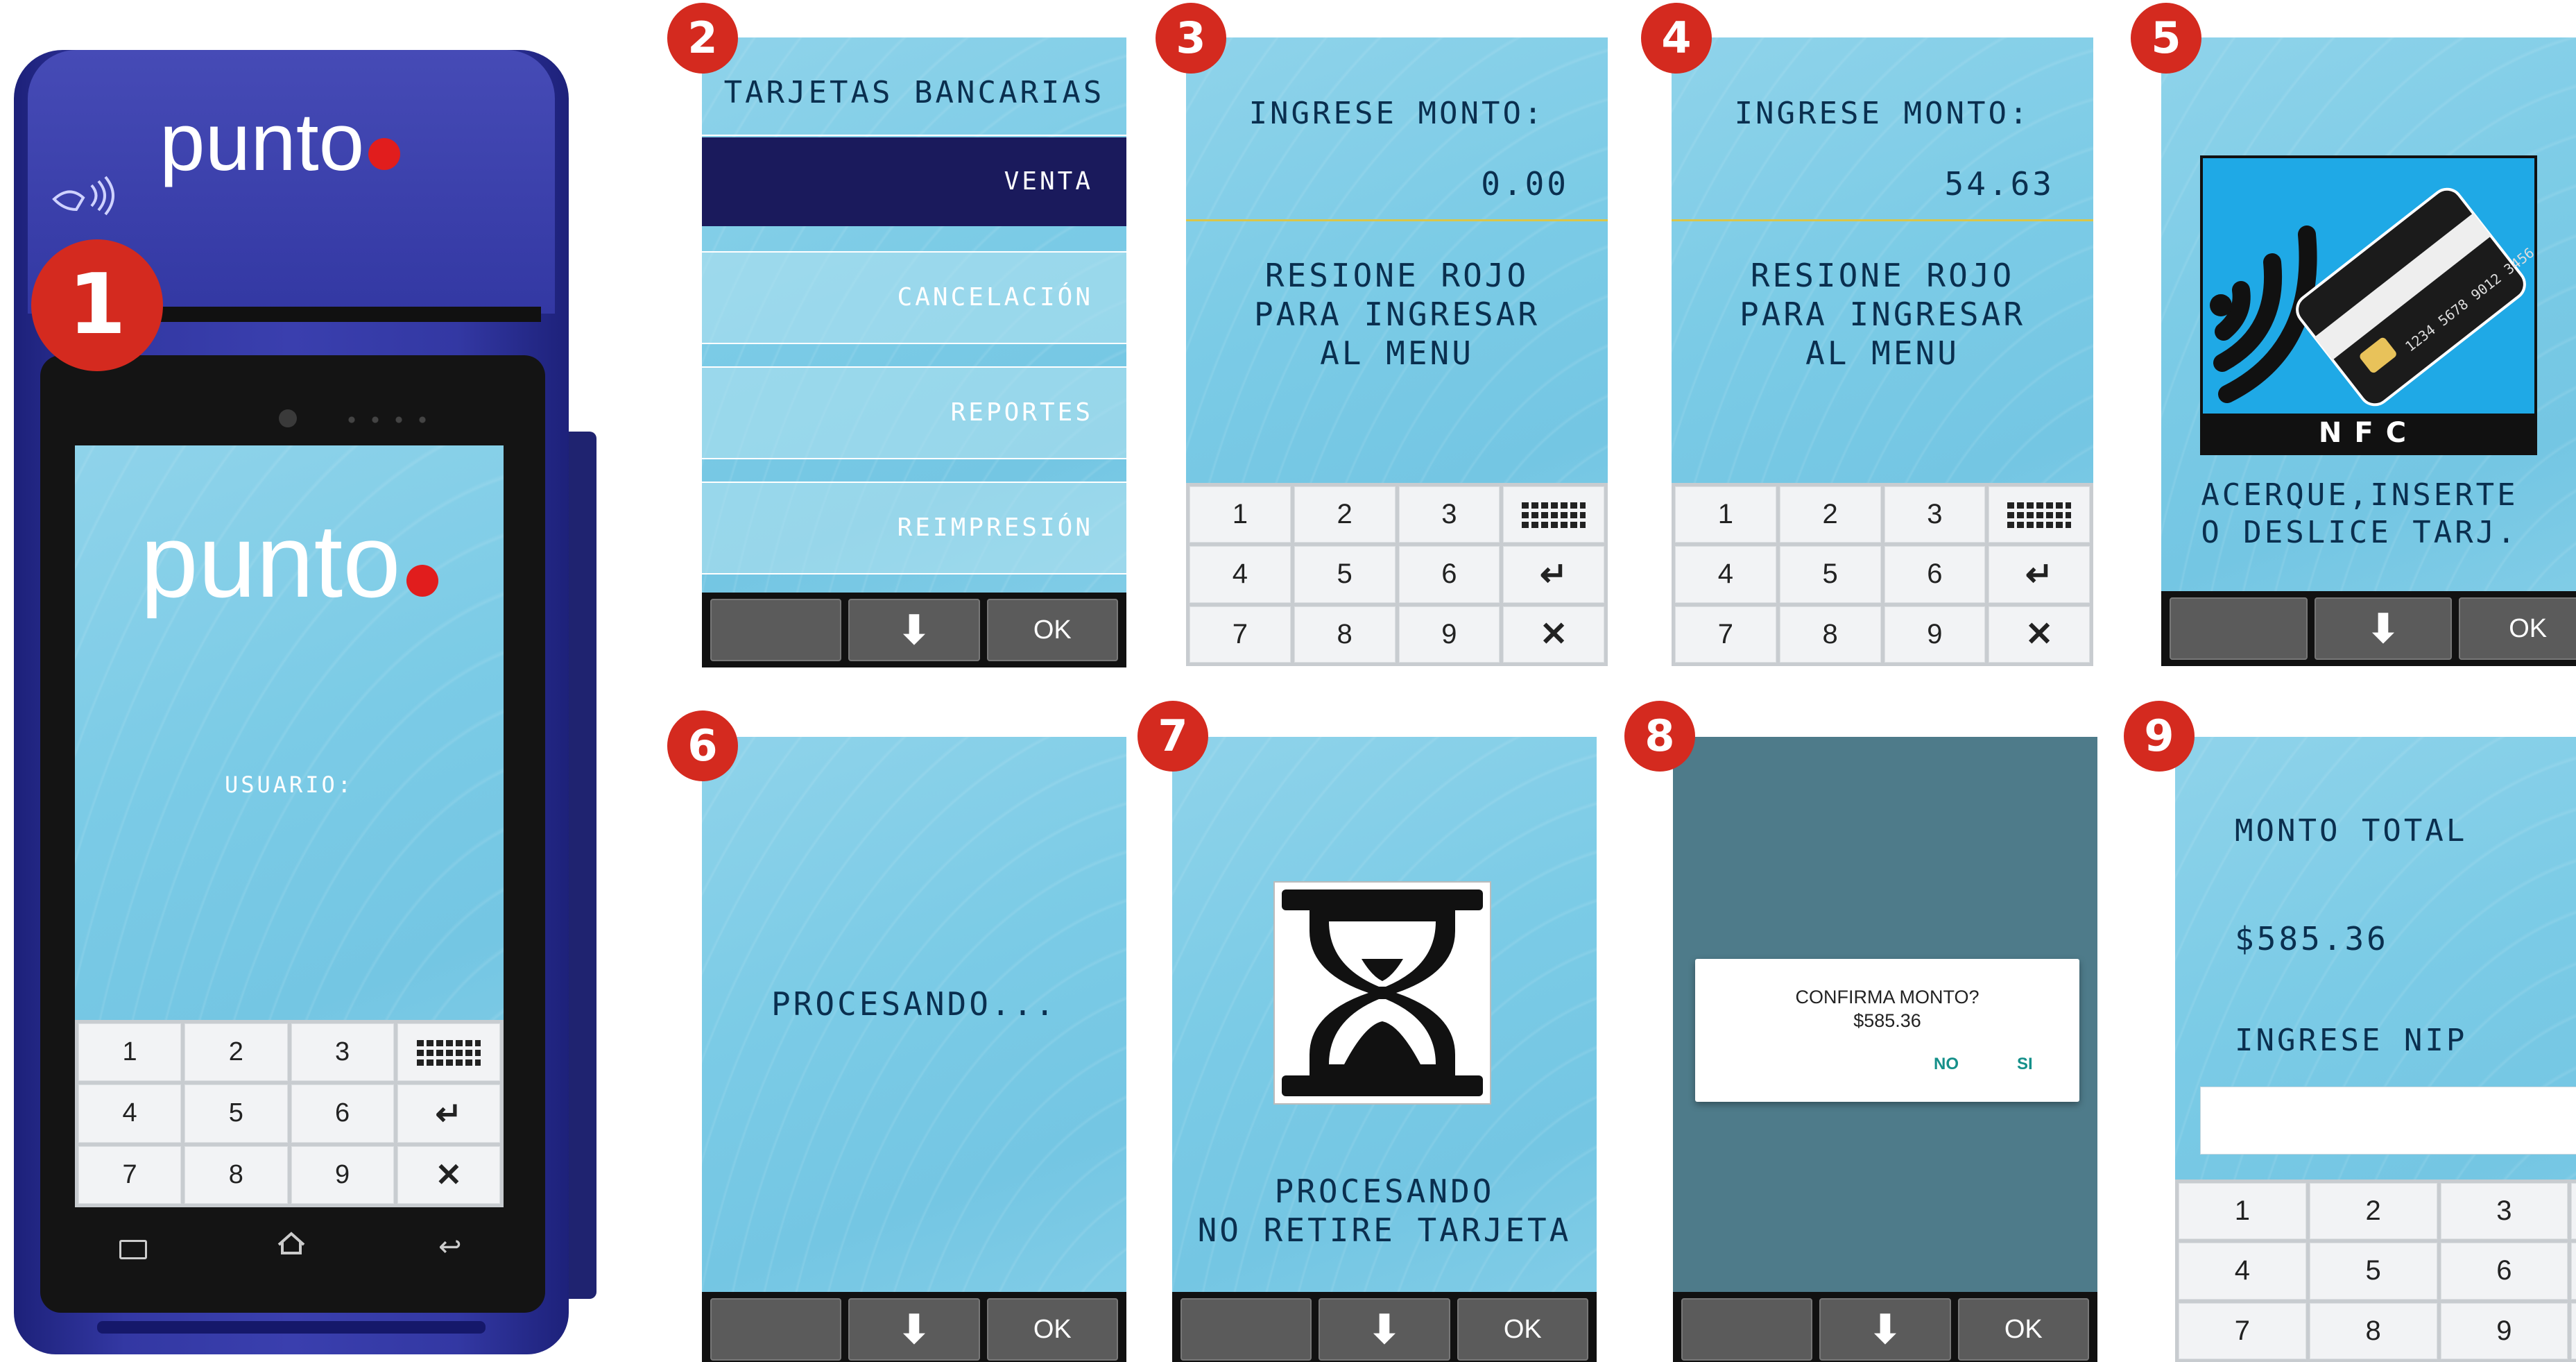  I want to click on step-badge-4: 4, so click(1676, 38).